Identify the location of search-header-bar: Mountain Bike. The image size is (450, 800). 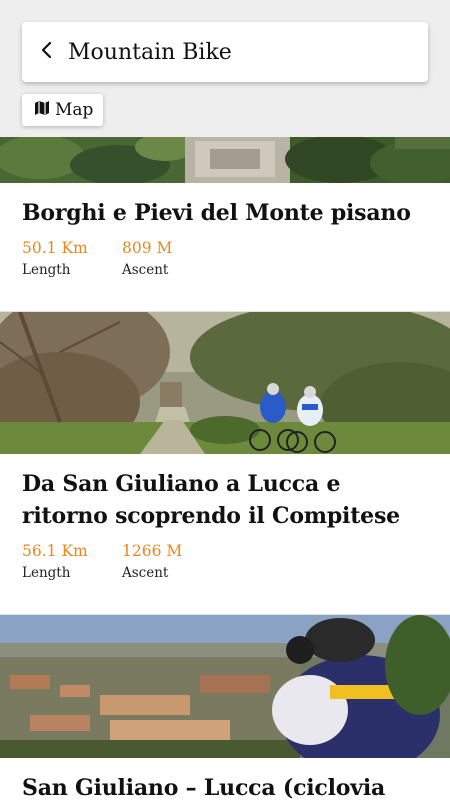
(225, 52).